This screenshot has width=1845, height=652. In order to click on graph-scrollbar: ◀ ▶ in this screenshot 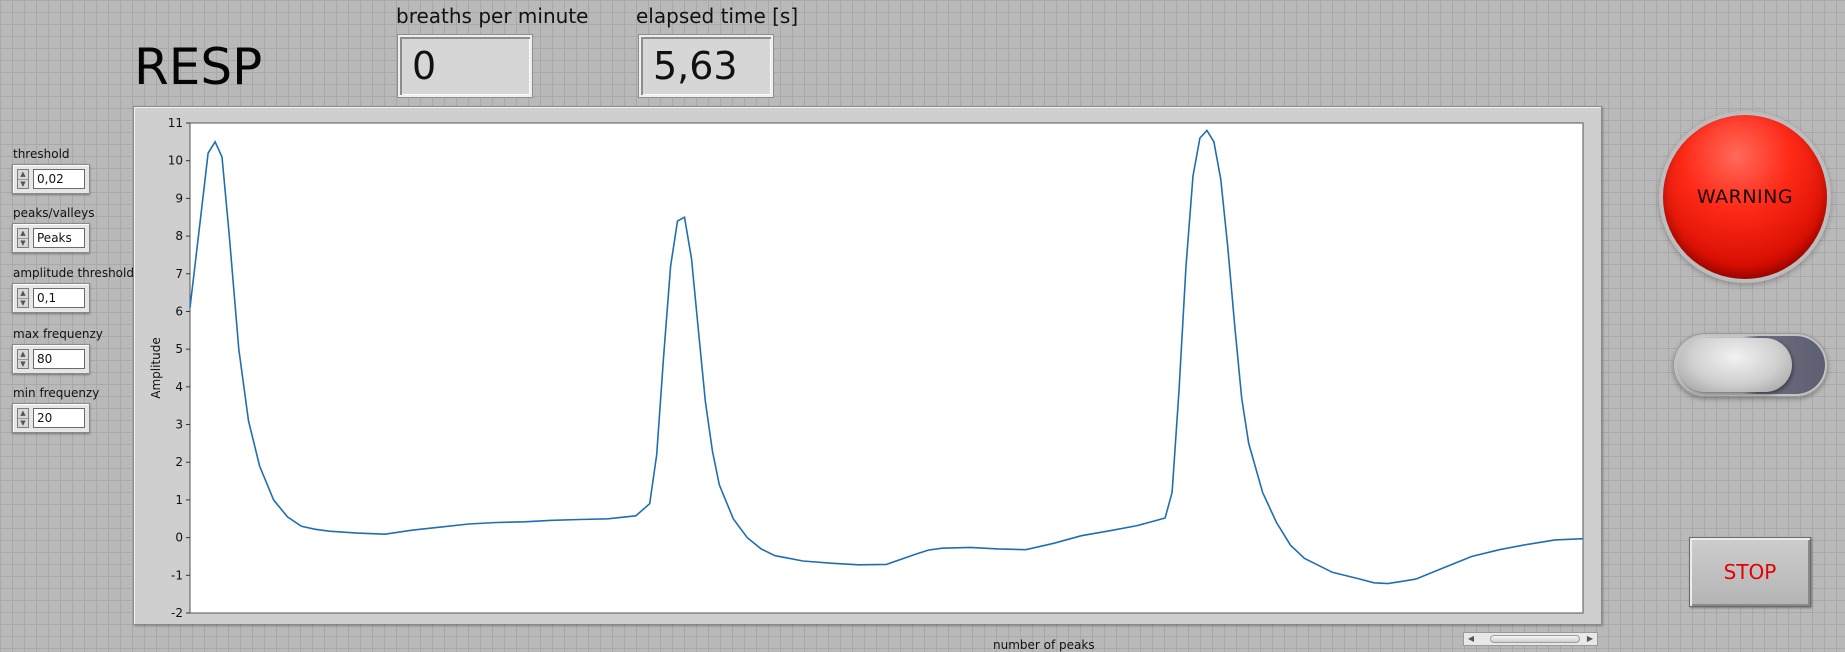, I will do `click(1530, 639)`.